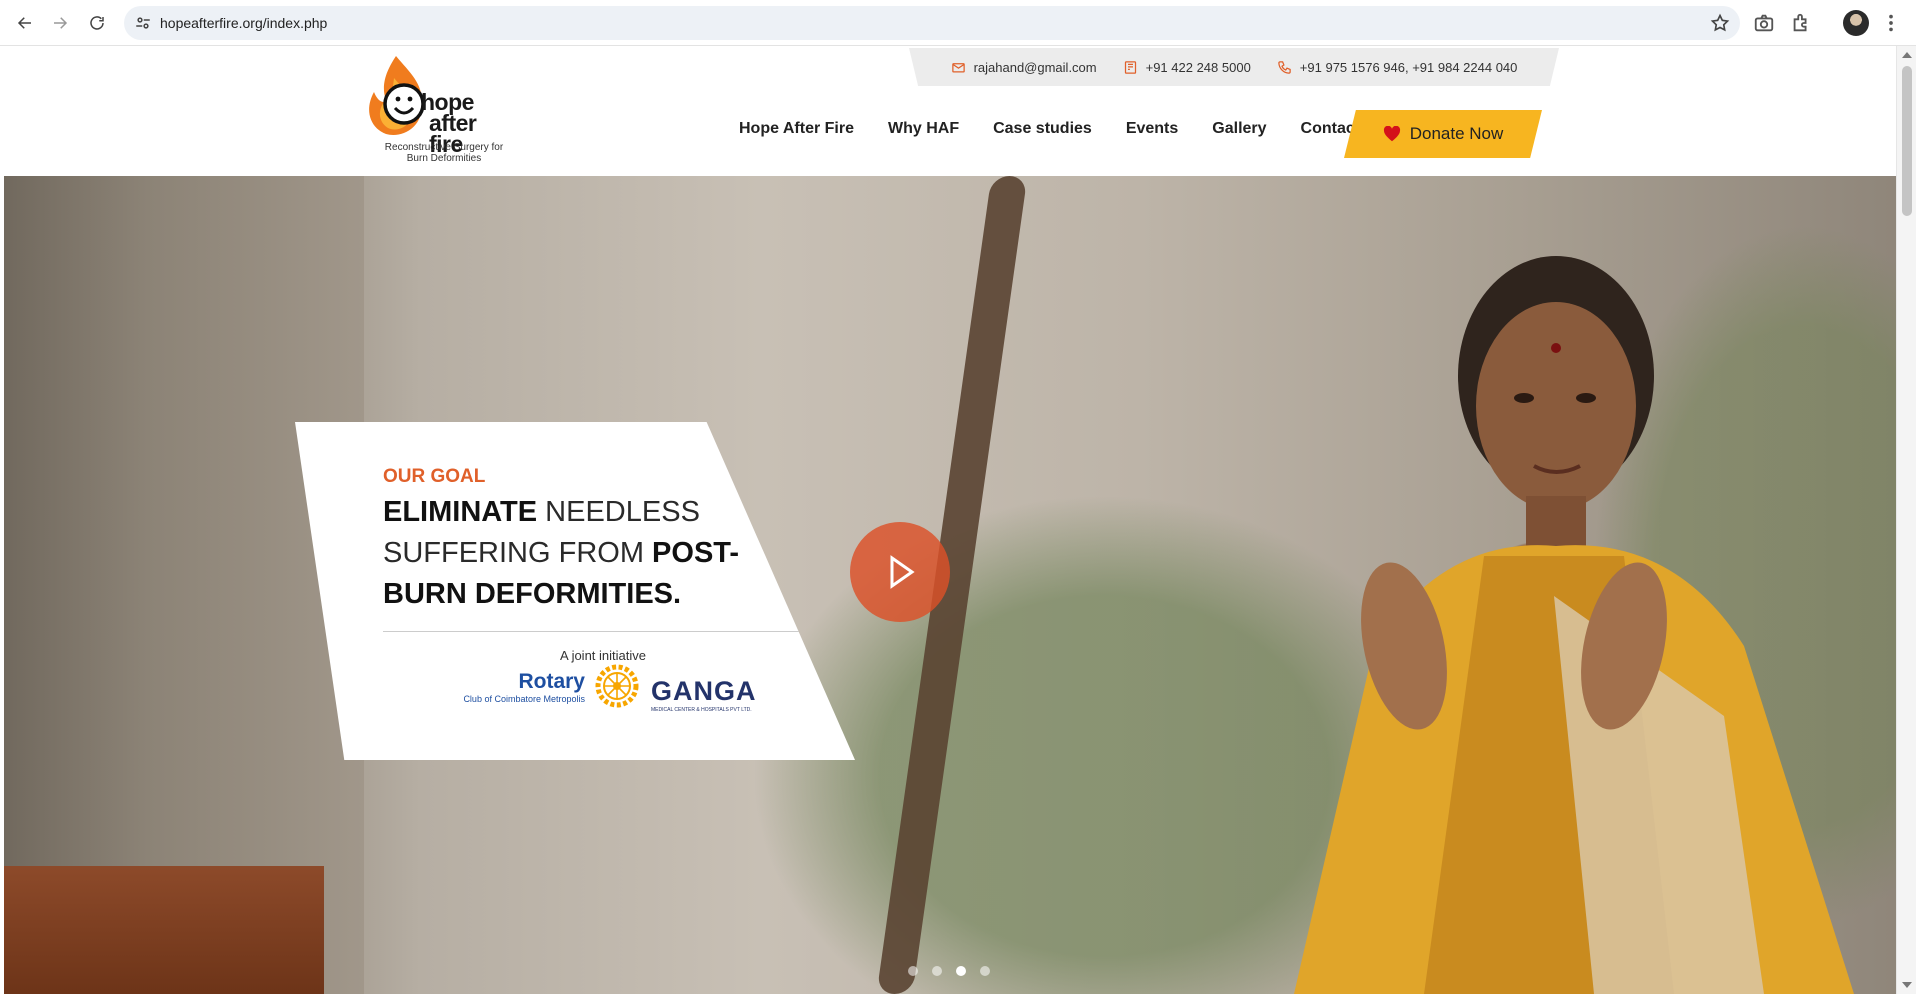 The width and height of the screenshot is (1916, 1002). What do you see at coordinates (923, 129) in the screenshot?
I see `nav-why-haf: Why HAF` at bounding box center [923, 129].